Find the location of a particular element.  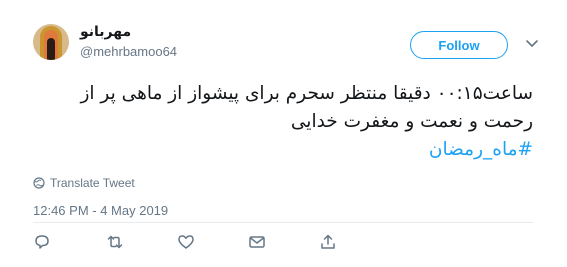

follow-button: Follow is located at coordinates (459, 45).